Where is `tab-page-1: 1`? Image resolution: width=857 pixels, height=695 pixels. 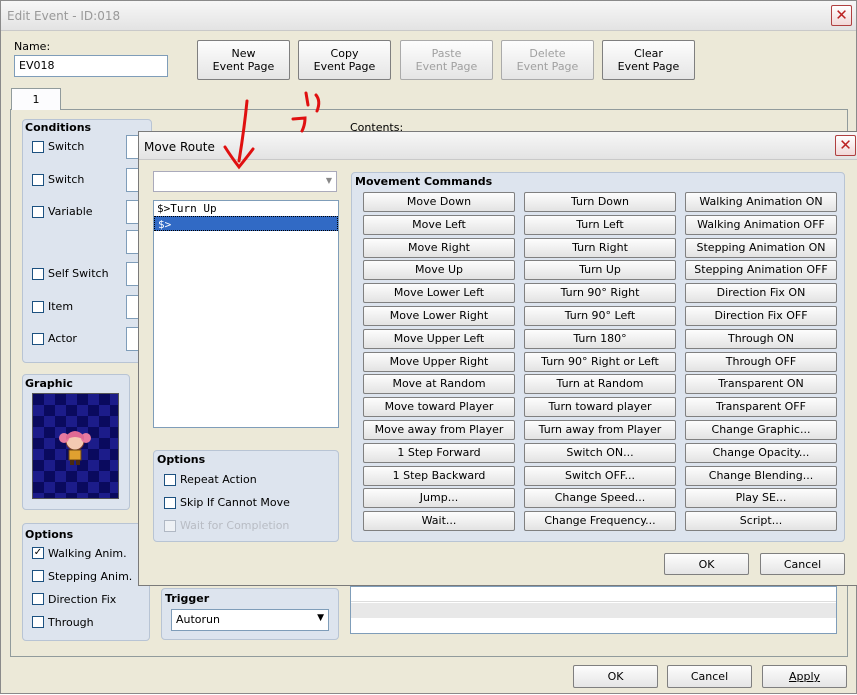
tab-page-1: 1 is located at coordinates (36, 99).